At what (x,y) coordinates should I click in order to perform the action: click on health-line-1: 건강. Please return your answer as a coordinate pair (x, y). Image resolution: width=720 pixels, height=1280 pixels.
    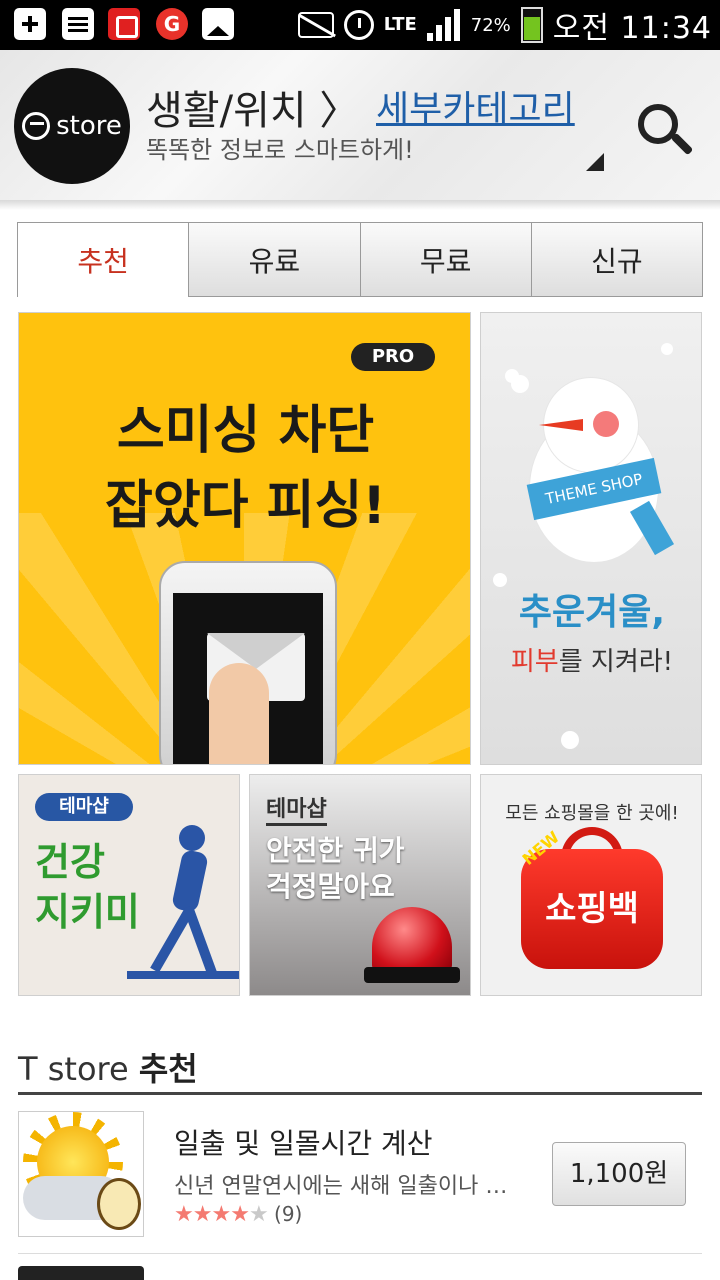
    Looking at the image, I should click on (70, 862).